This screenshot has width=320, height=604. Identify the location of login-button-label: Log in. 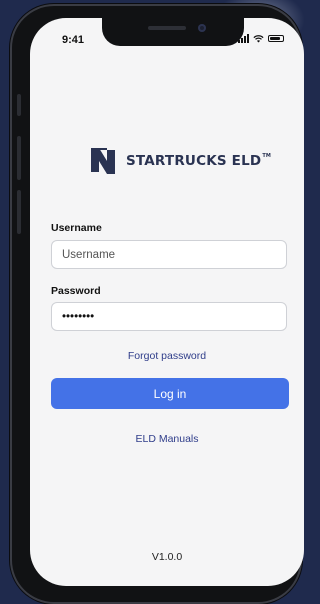
(170, 393).